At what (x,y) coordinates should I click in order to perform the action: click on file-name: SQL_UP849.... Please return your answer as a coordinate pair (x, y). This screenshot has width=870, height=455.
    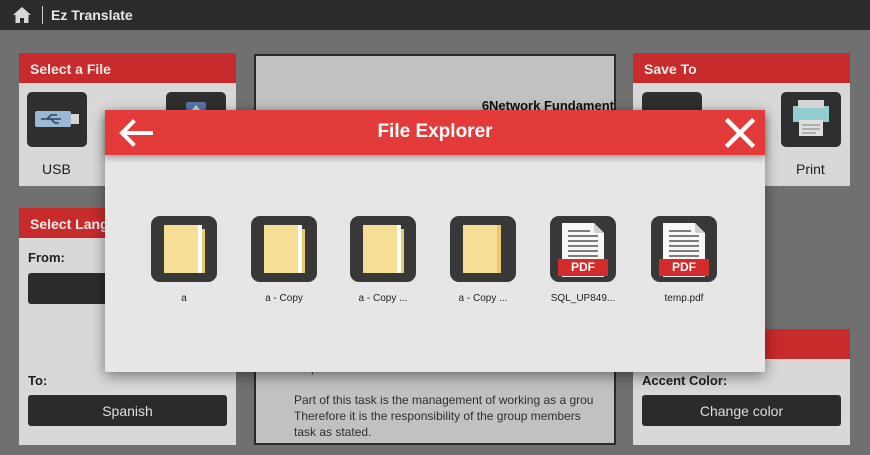
    Looking at the image, I should click on (583, 298).